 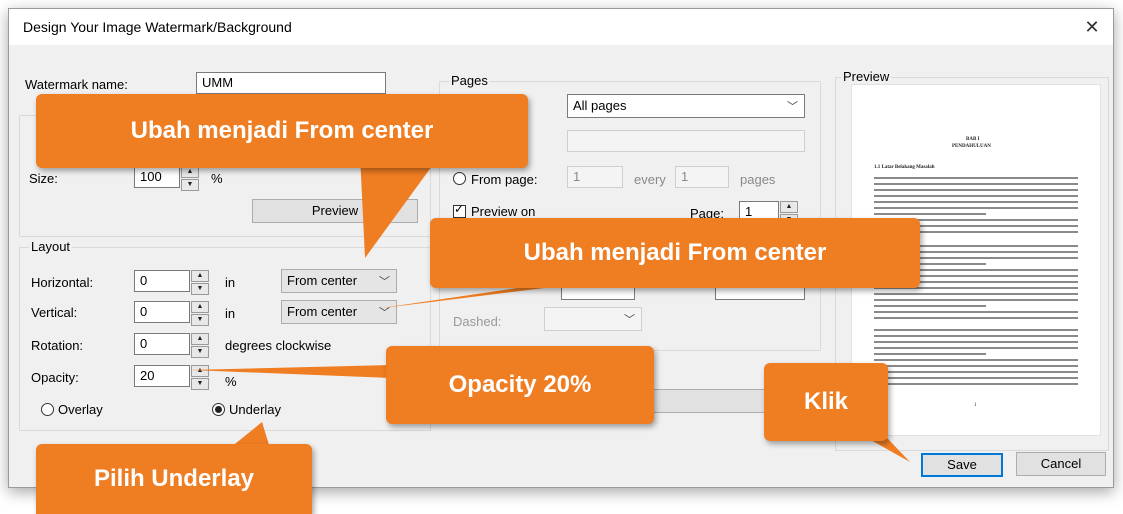 What do you see at coordinates (520, 385) in the screenshot?
I see `callout-opacity: Opacity 20%` at bounding box center [520, 385].